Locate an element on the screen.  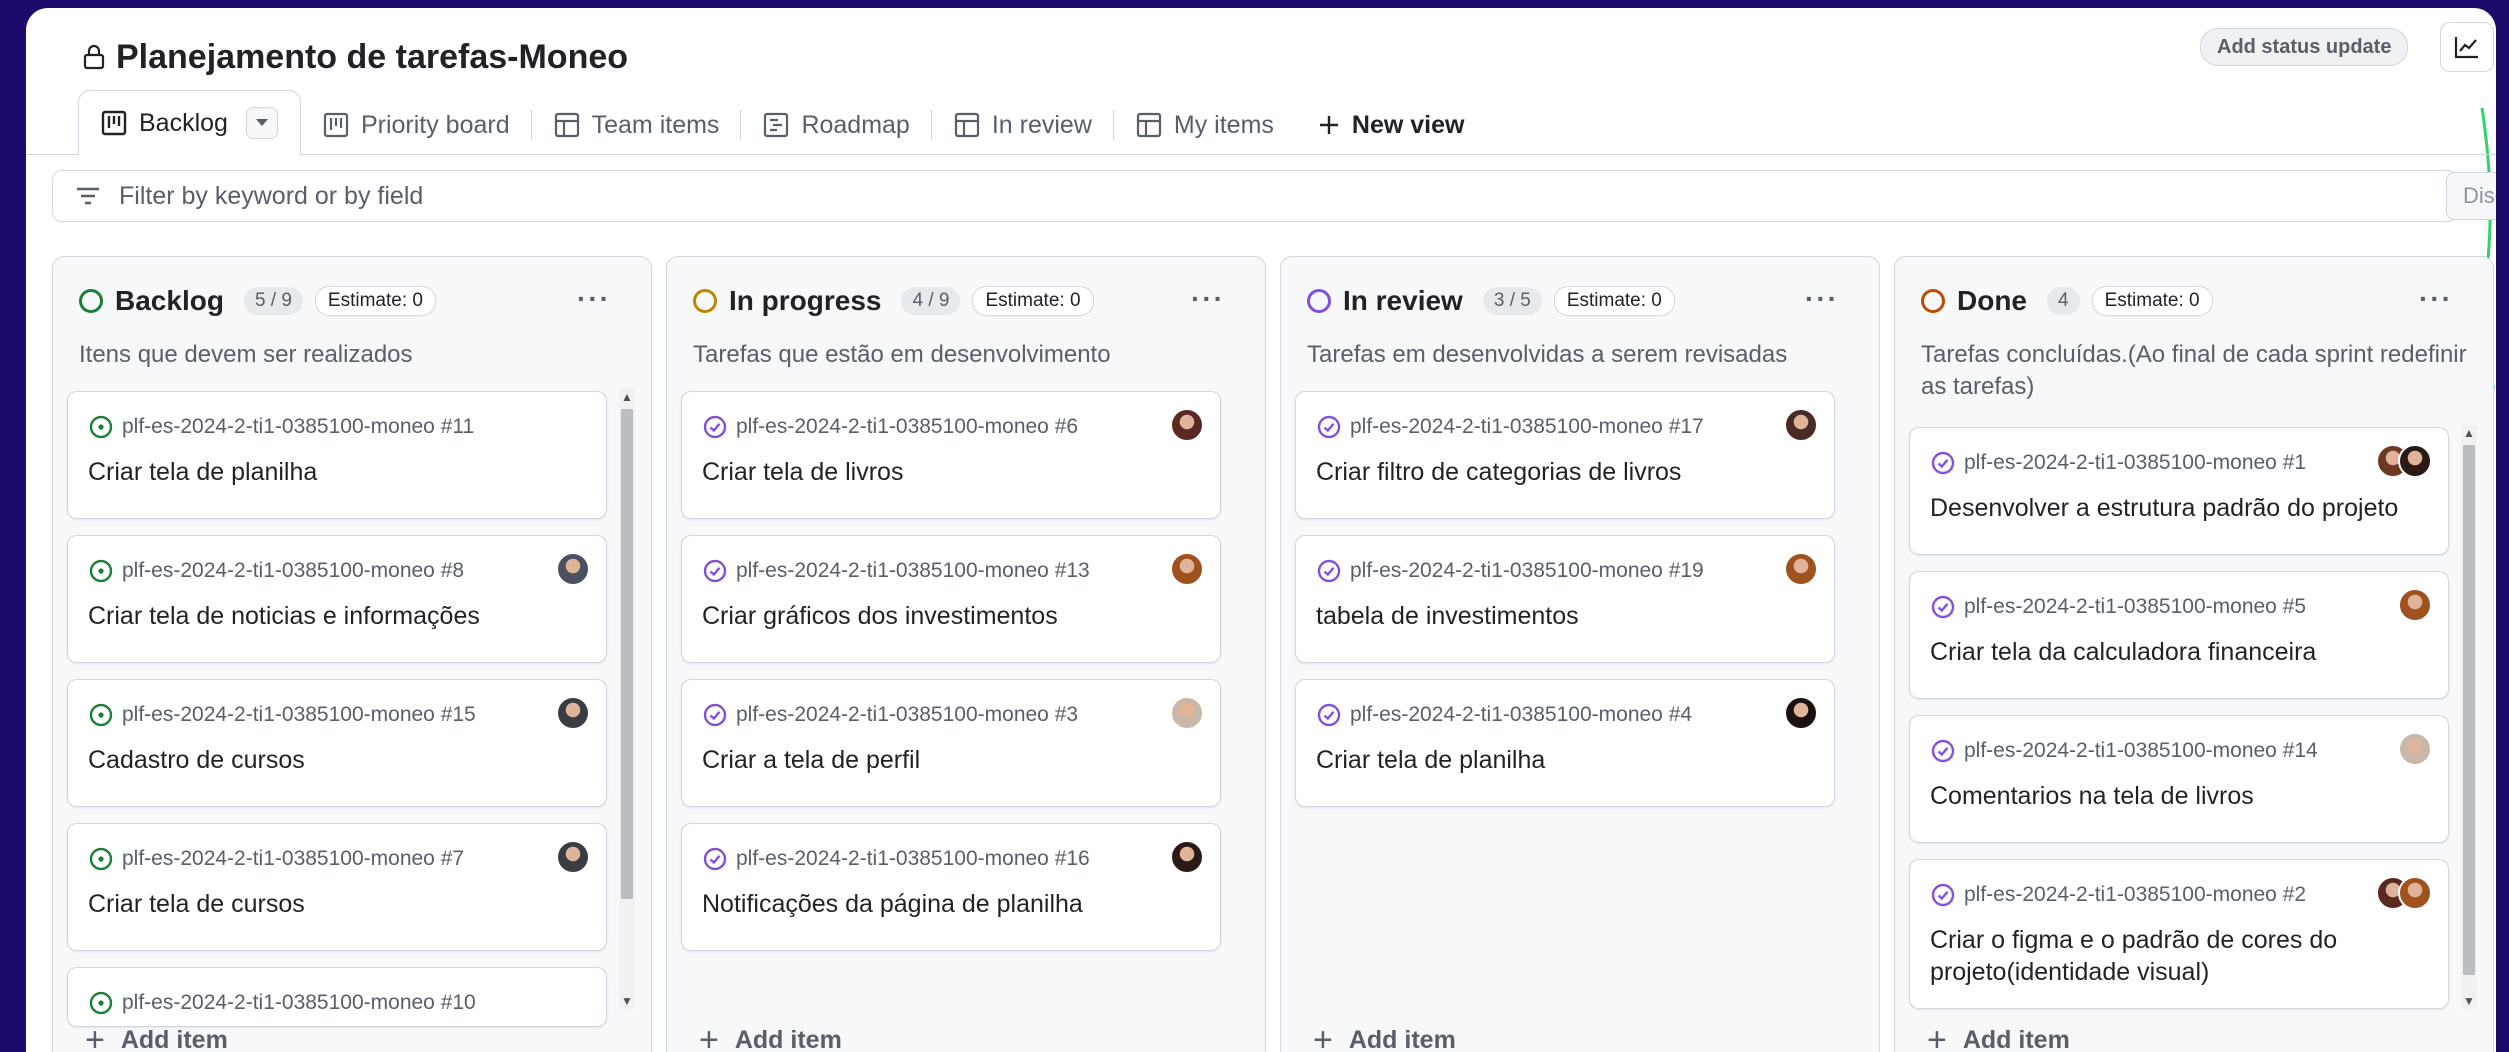
issue-title: Criar tela de noticias e informações is located at coordinates (323, 616).